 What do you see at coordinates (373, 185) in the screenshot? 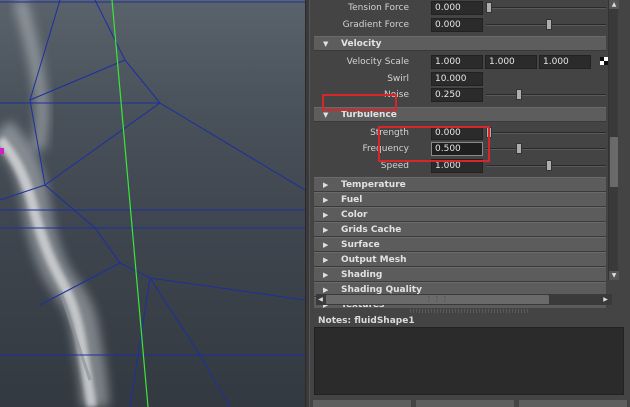
I see `section-title: Temperature` at bounding box center [373, 185].